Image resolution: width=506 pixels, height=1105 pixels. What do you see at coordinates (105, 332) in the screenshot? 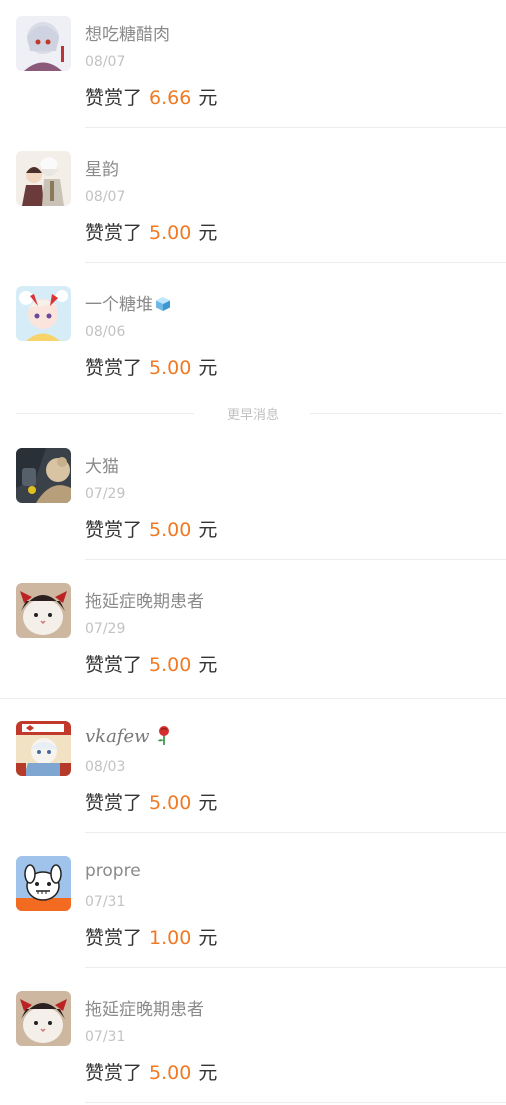
I see `reward-date: 08/06` at bounding box center [105, 332].